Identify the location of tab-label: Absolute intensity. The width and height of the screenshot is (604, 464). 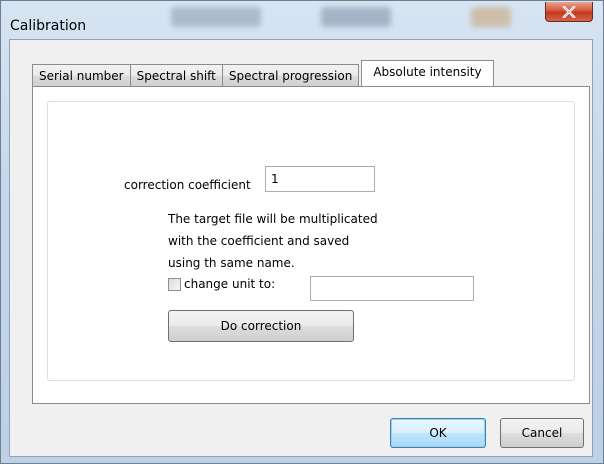
(427, 72).